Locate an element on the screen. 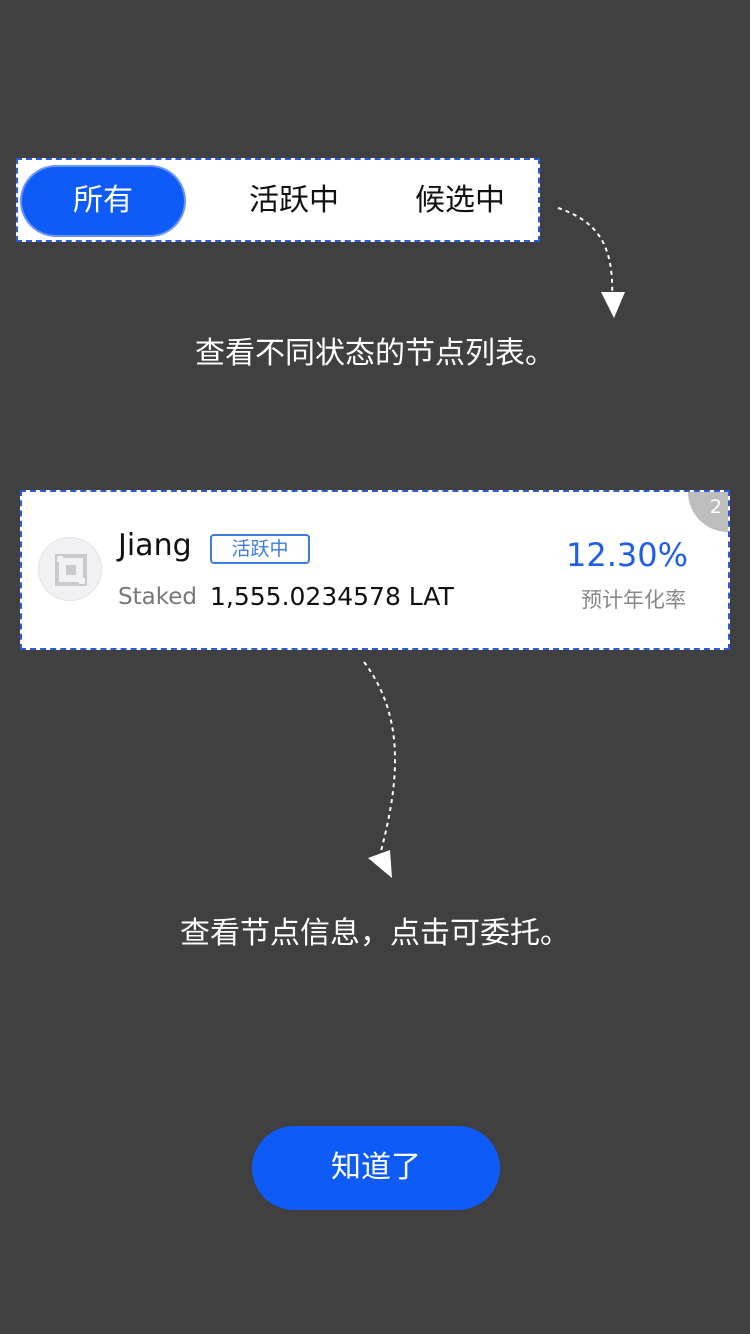 The height and width of the screenshot is (1334, 750). status-badge: 活跃中 is located at coordinates (260, 549).